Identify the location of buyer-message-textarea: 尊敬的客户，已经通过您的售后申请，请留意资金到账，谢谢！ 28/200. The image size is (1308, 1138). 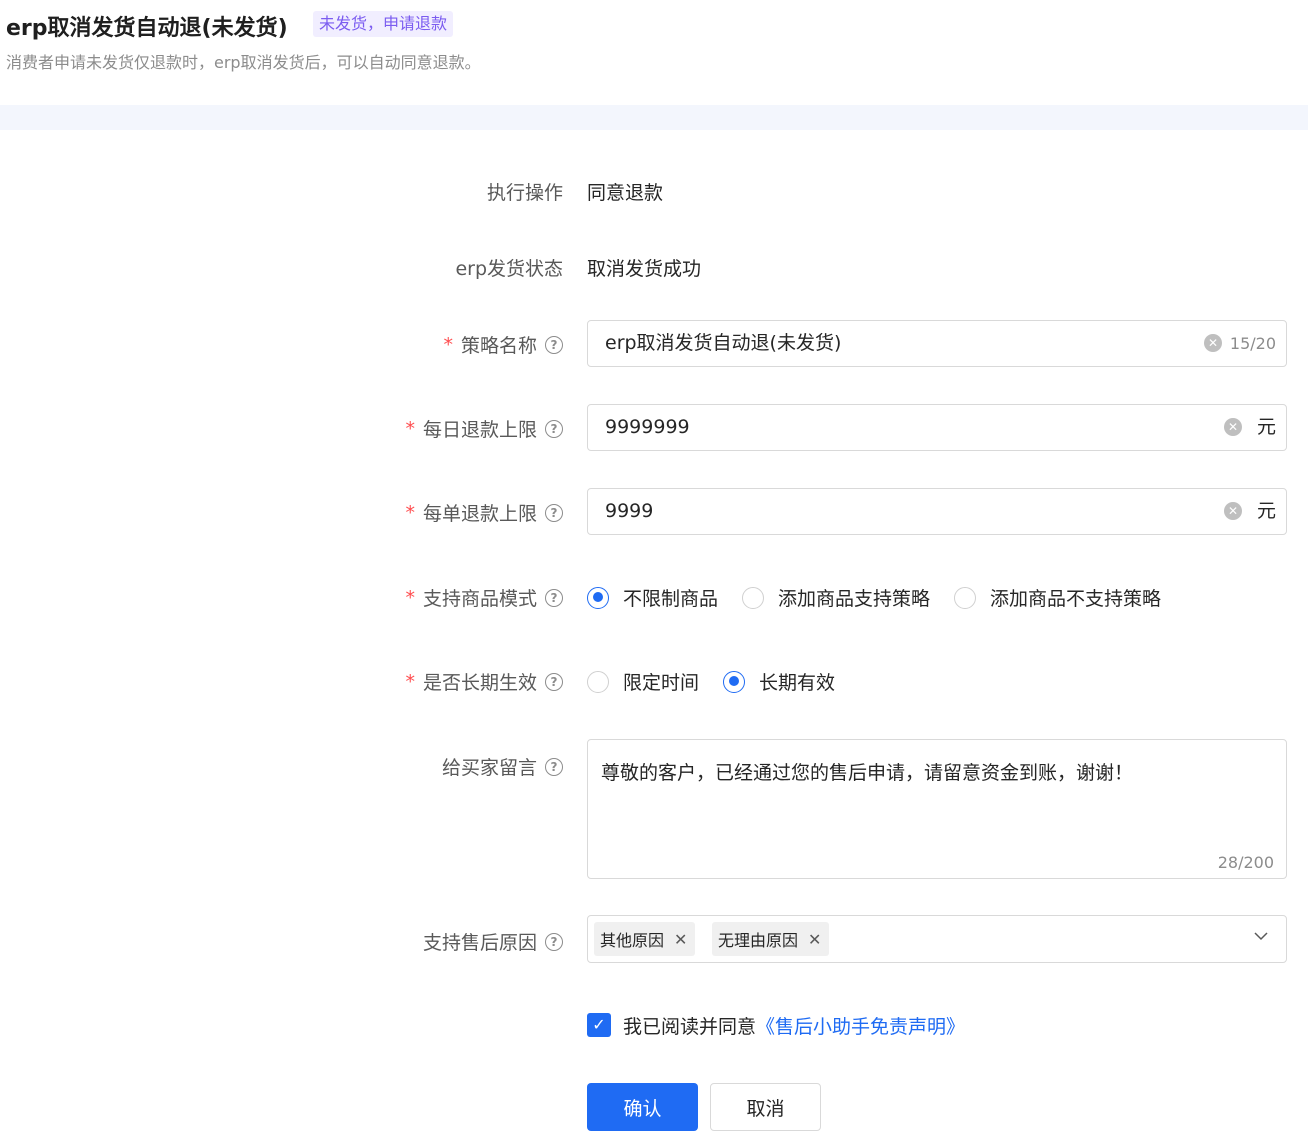
(937, 809).